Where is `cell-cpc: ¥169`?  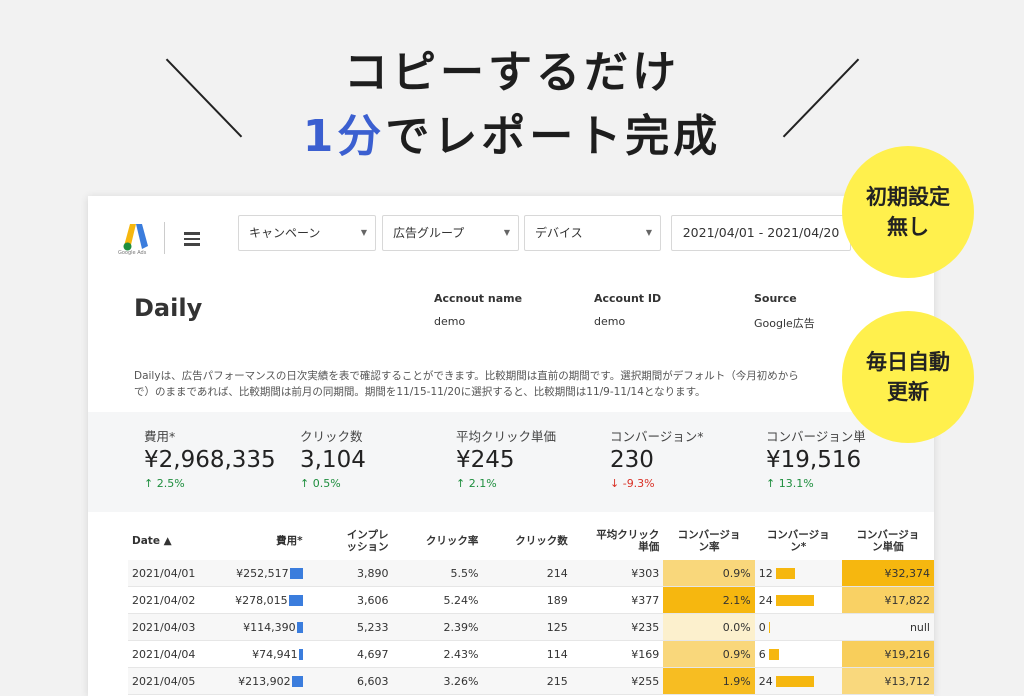 cell-cpc: ¥169 is located at coordinates (617, 654).